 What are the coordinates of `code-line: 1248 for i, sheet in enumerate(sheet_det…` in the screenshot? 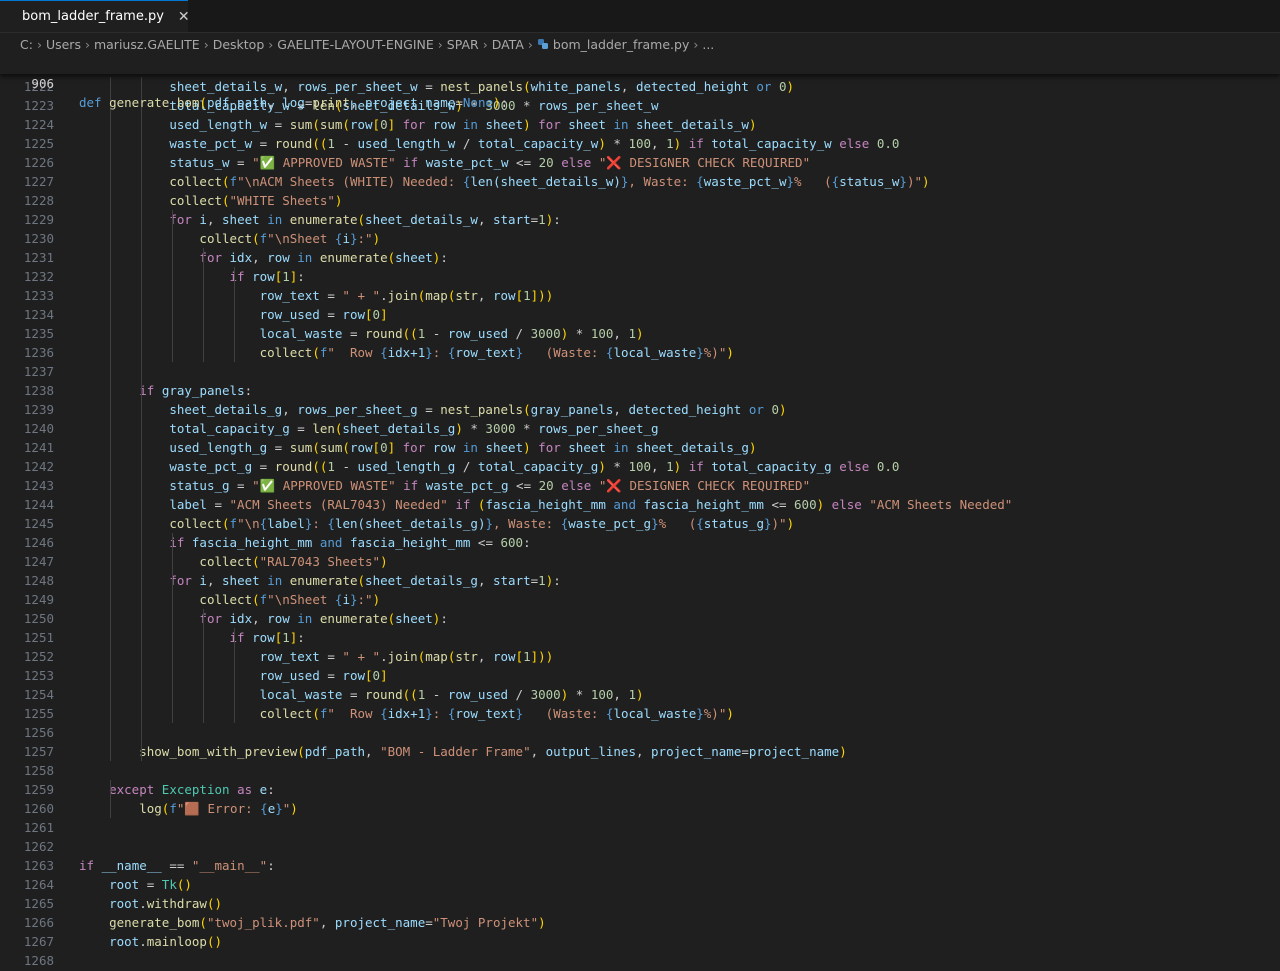 It's located at (640, 580).